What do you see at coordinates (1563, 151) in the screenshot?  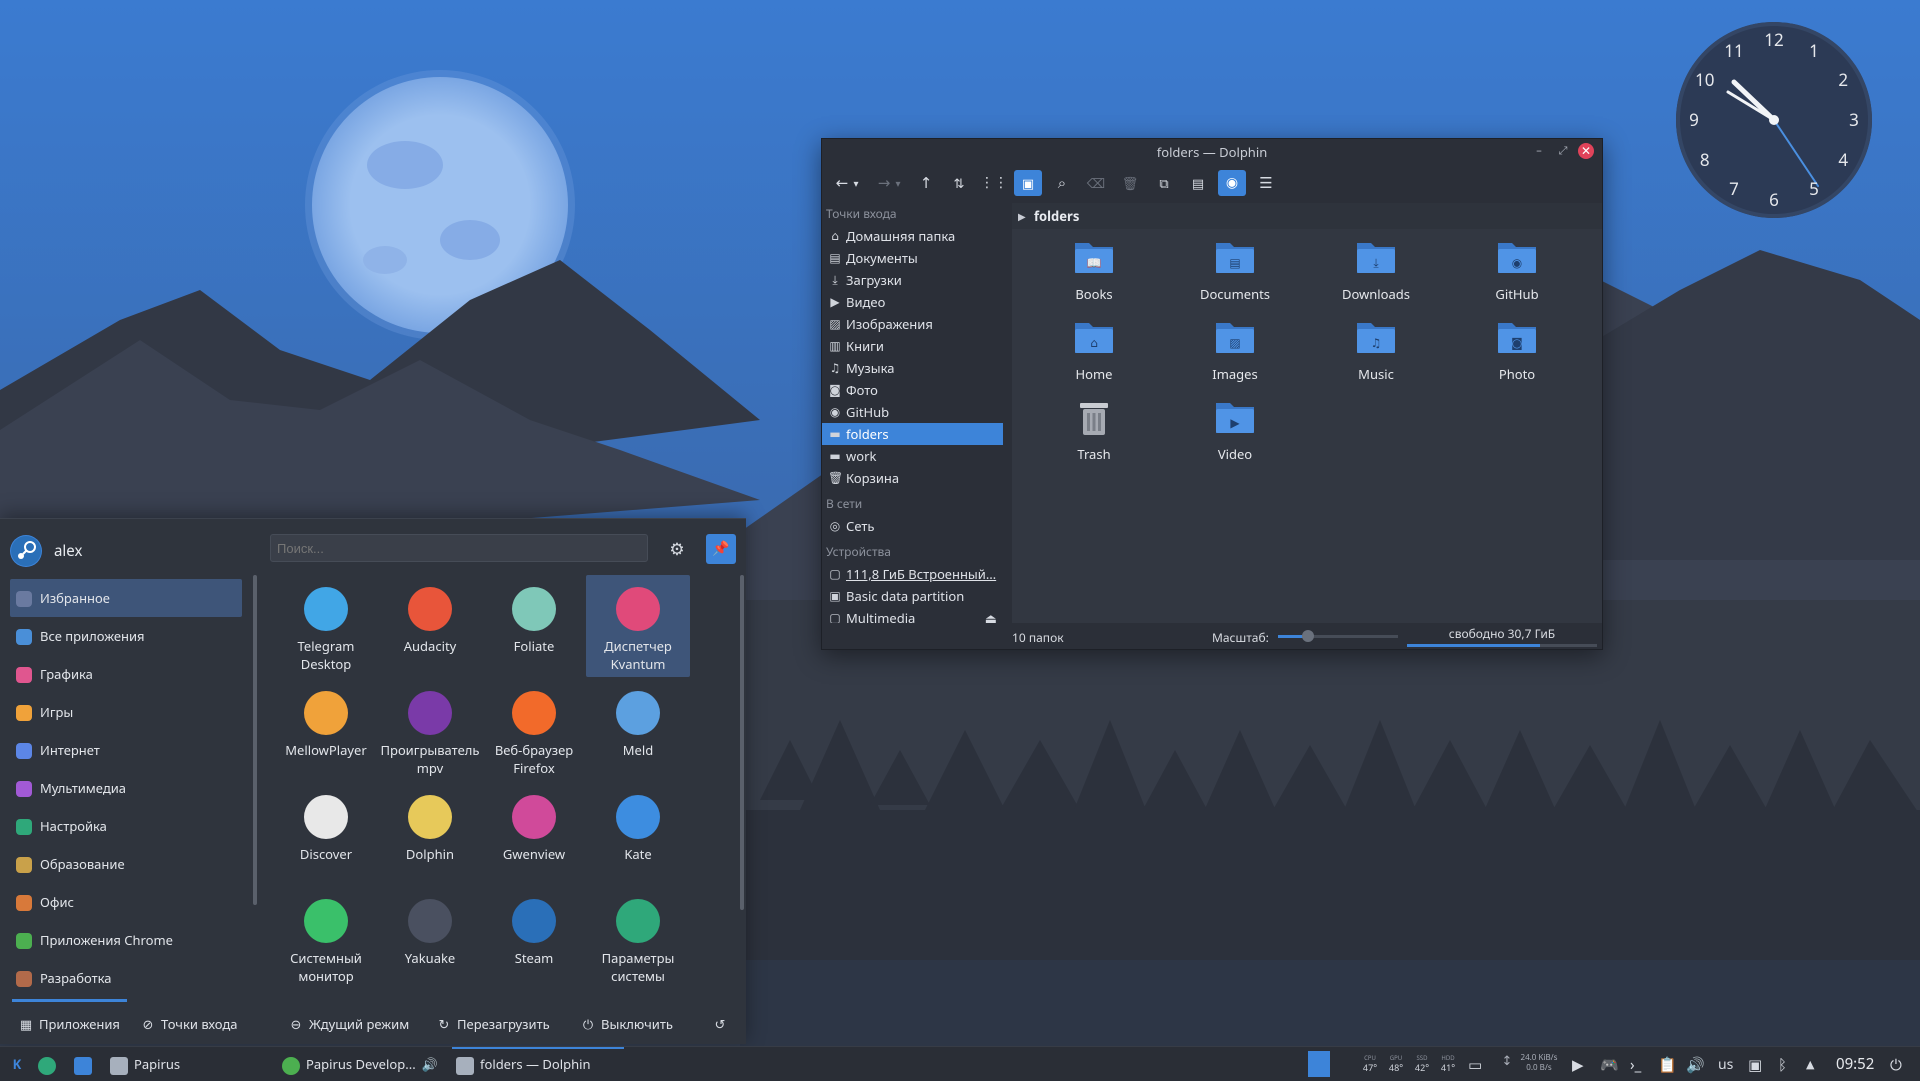 I see `maximize-button: ⤢` at bounding box center [1563, 151].